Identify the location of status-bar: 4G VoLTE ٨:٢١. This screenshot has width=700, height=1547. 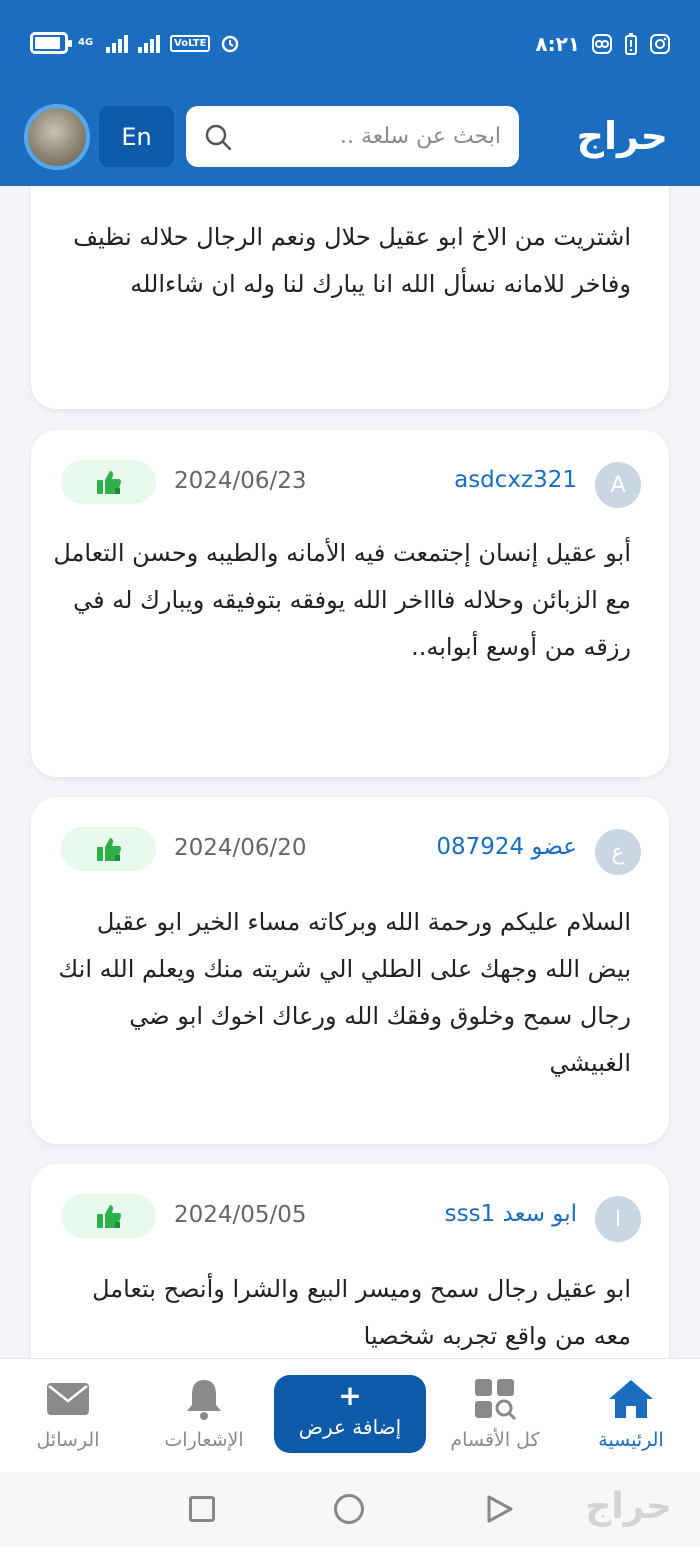
(350, 44).